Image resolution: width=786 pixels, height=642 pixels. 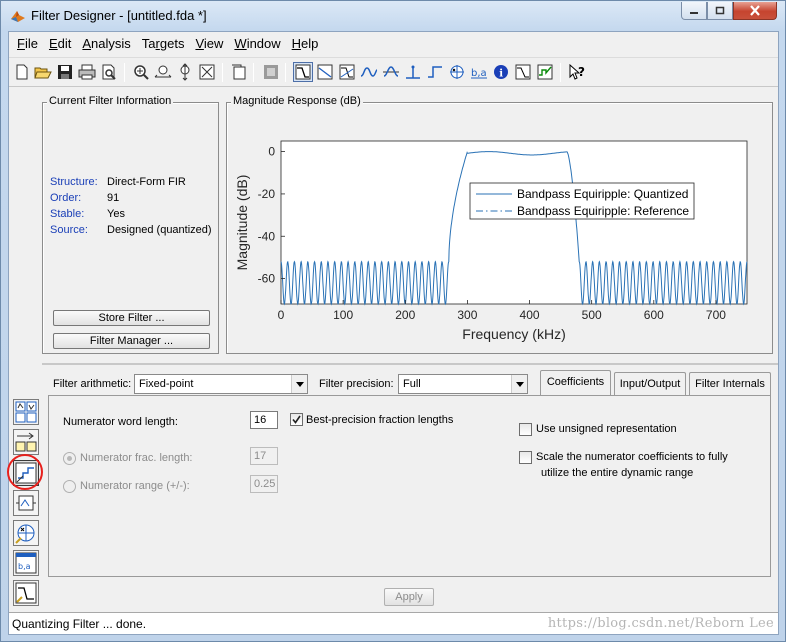 I want to click on design-filter-icon, so click(x=26, y=593).